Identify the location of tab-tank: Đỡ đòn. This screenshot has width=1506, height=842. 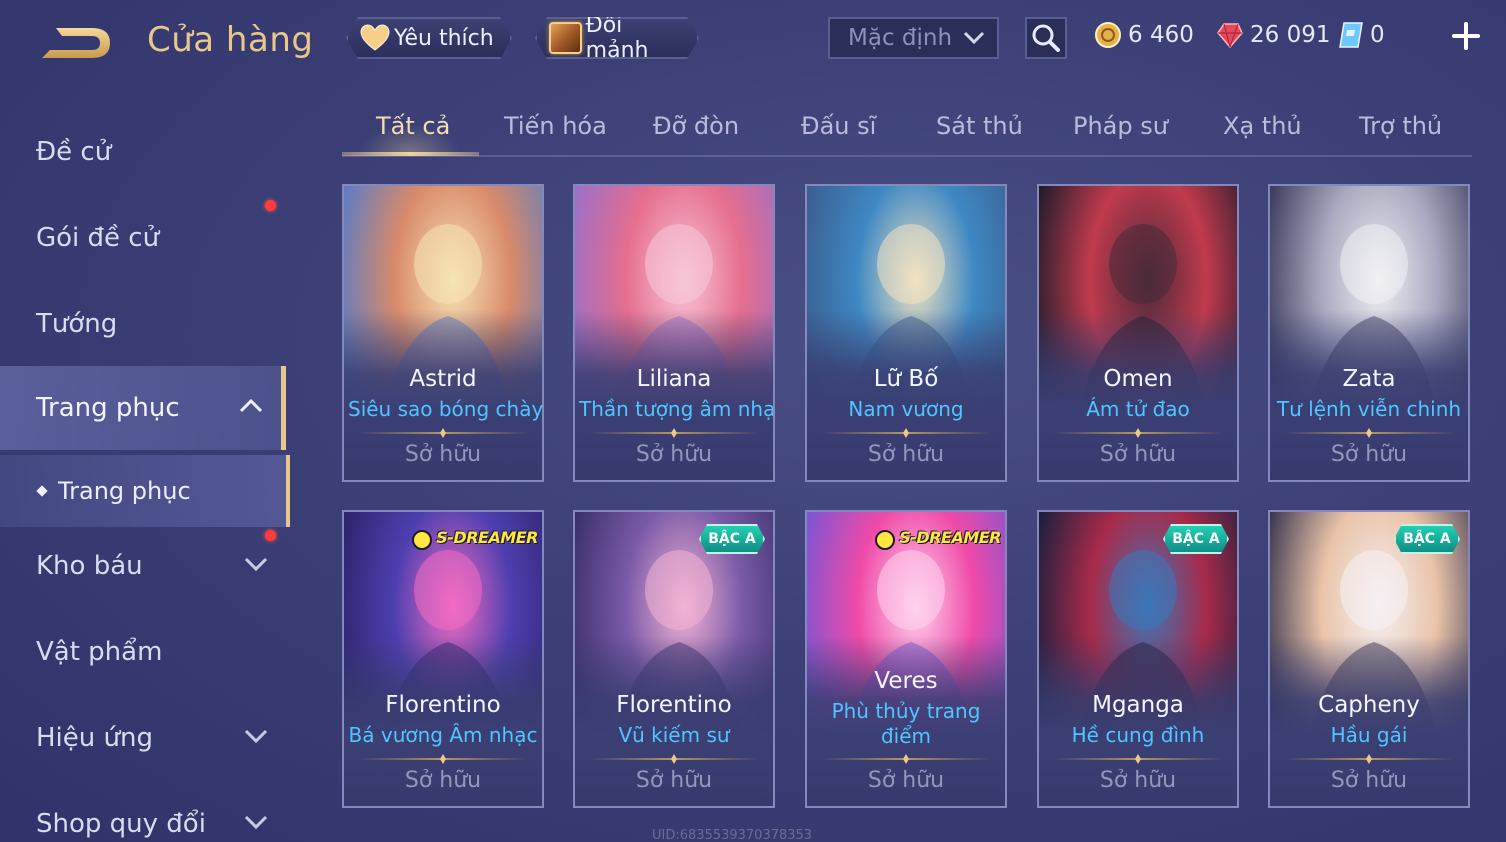
(696, 126).